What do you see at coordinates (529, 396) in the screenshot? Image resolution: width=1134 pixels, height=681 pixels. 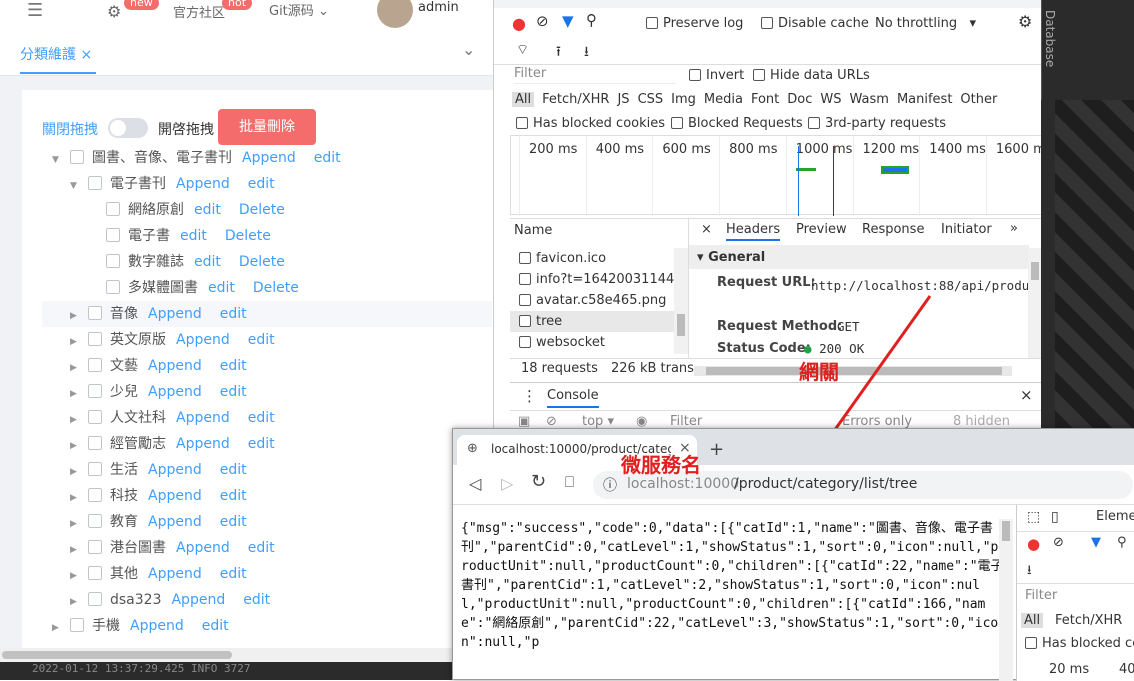 I see `console-menu-icon: ⋮` at bounding box center [529, 396].